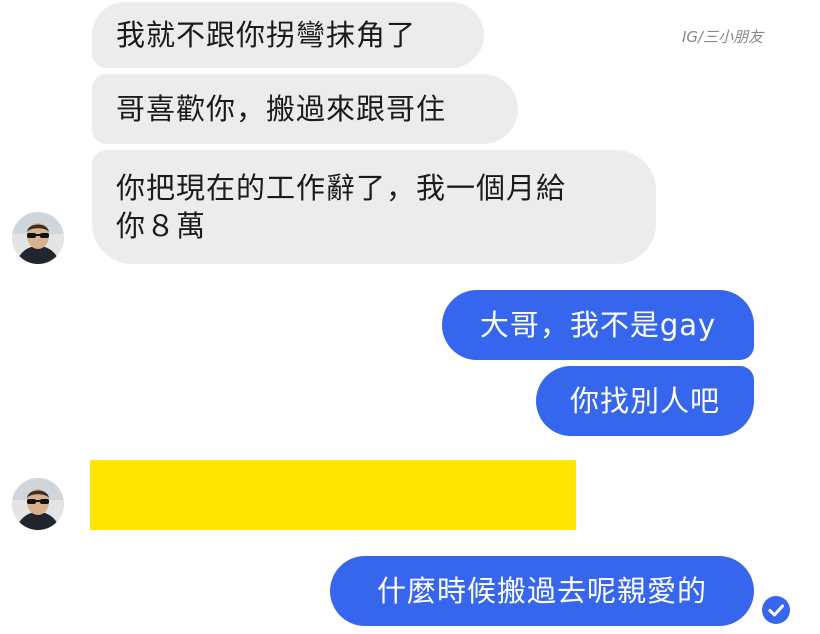 The height and width of the screenshot is (634, 820). I want to click on outgoing-message: 什麼時候搬過去呢親愛的, so click(542, 591).